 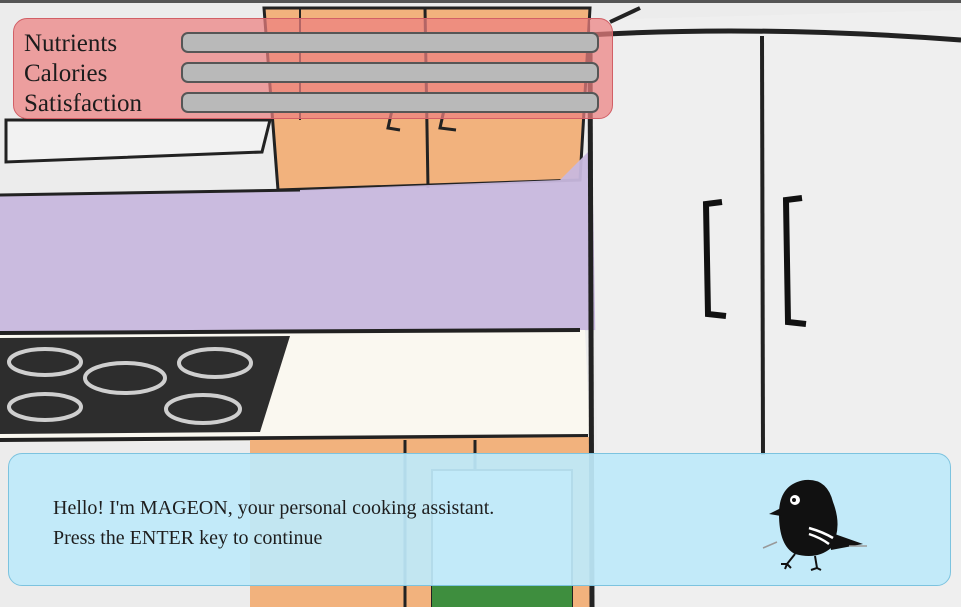 I want to click on dialog-line-prompt: Press the ENTER key to continue, so click(x=188, y=538).